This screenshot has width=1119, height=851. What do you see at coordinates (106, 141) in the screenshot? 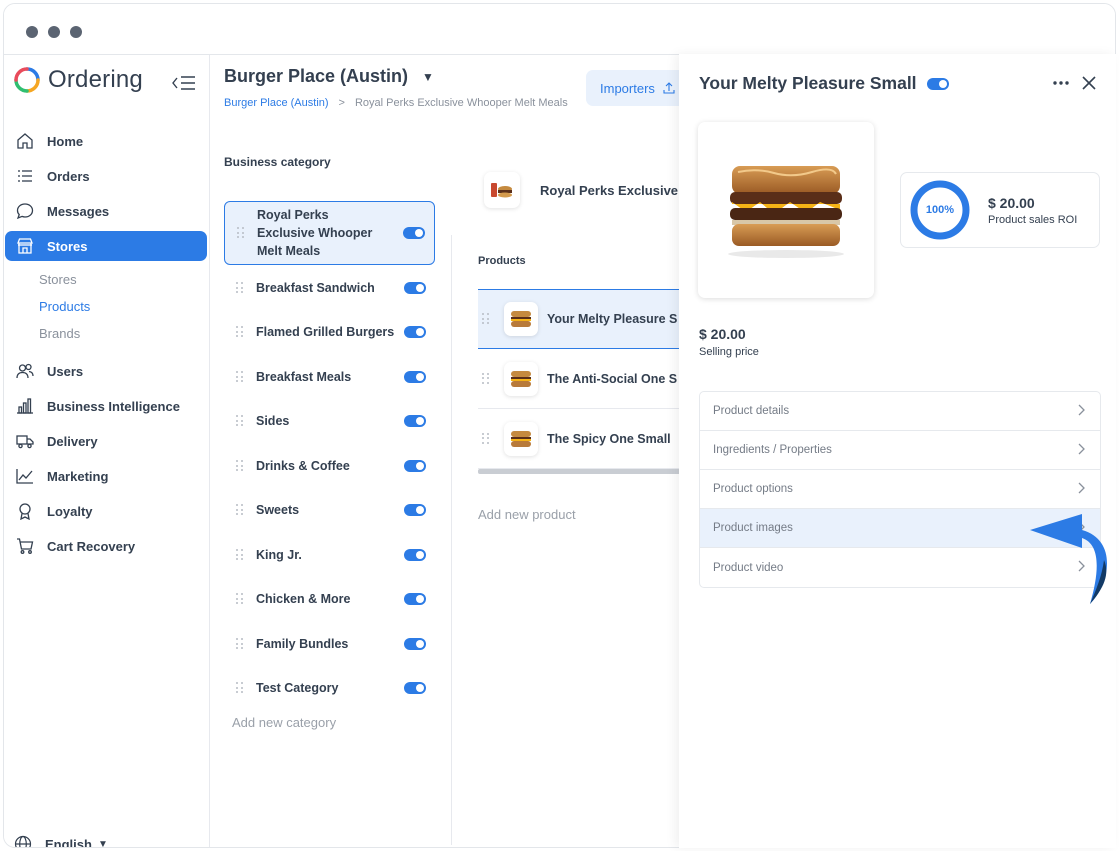
I see `nav-item-home: Home` at bounding box center [106, 141].